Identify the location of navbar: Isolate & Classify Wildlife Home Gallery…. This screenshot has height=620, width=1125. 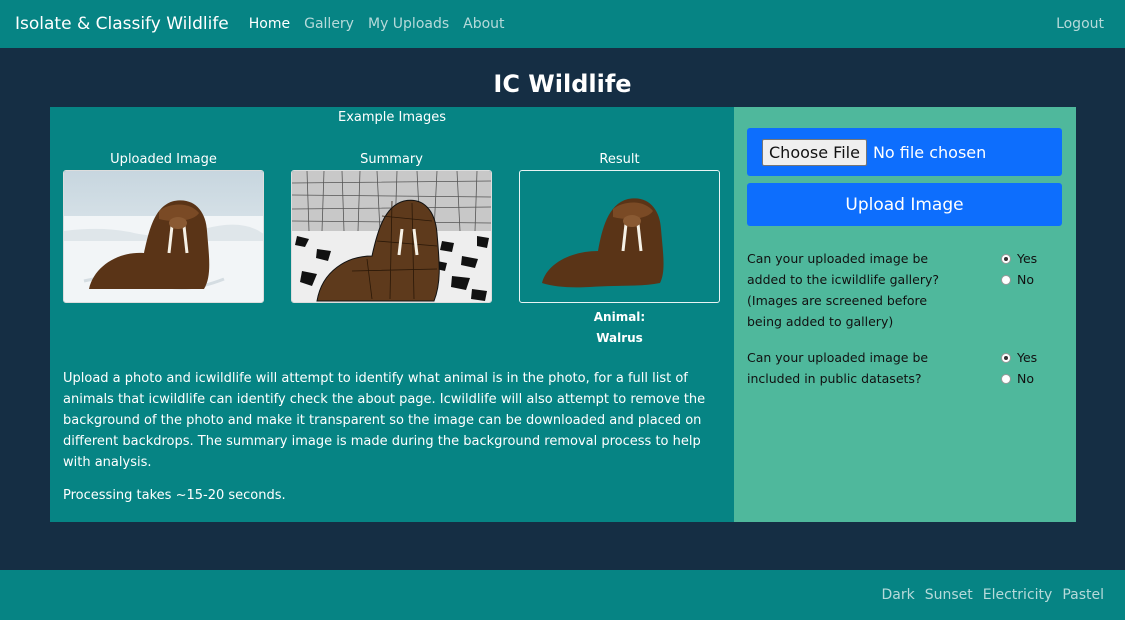
(562, 24).